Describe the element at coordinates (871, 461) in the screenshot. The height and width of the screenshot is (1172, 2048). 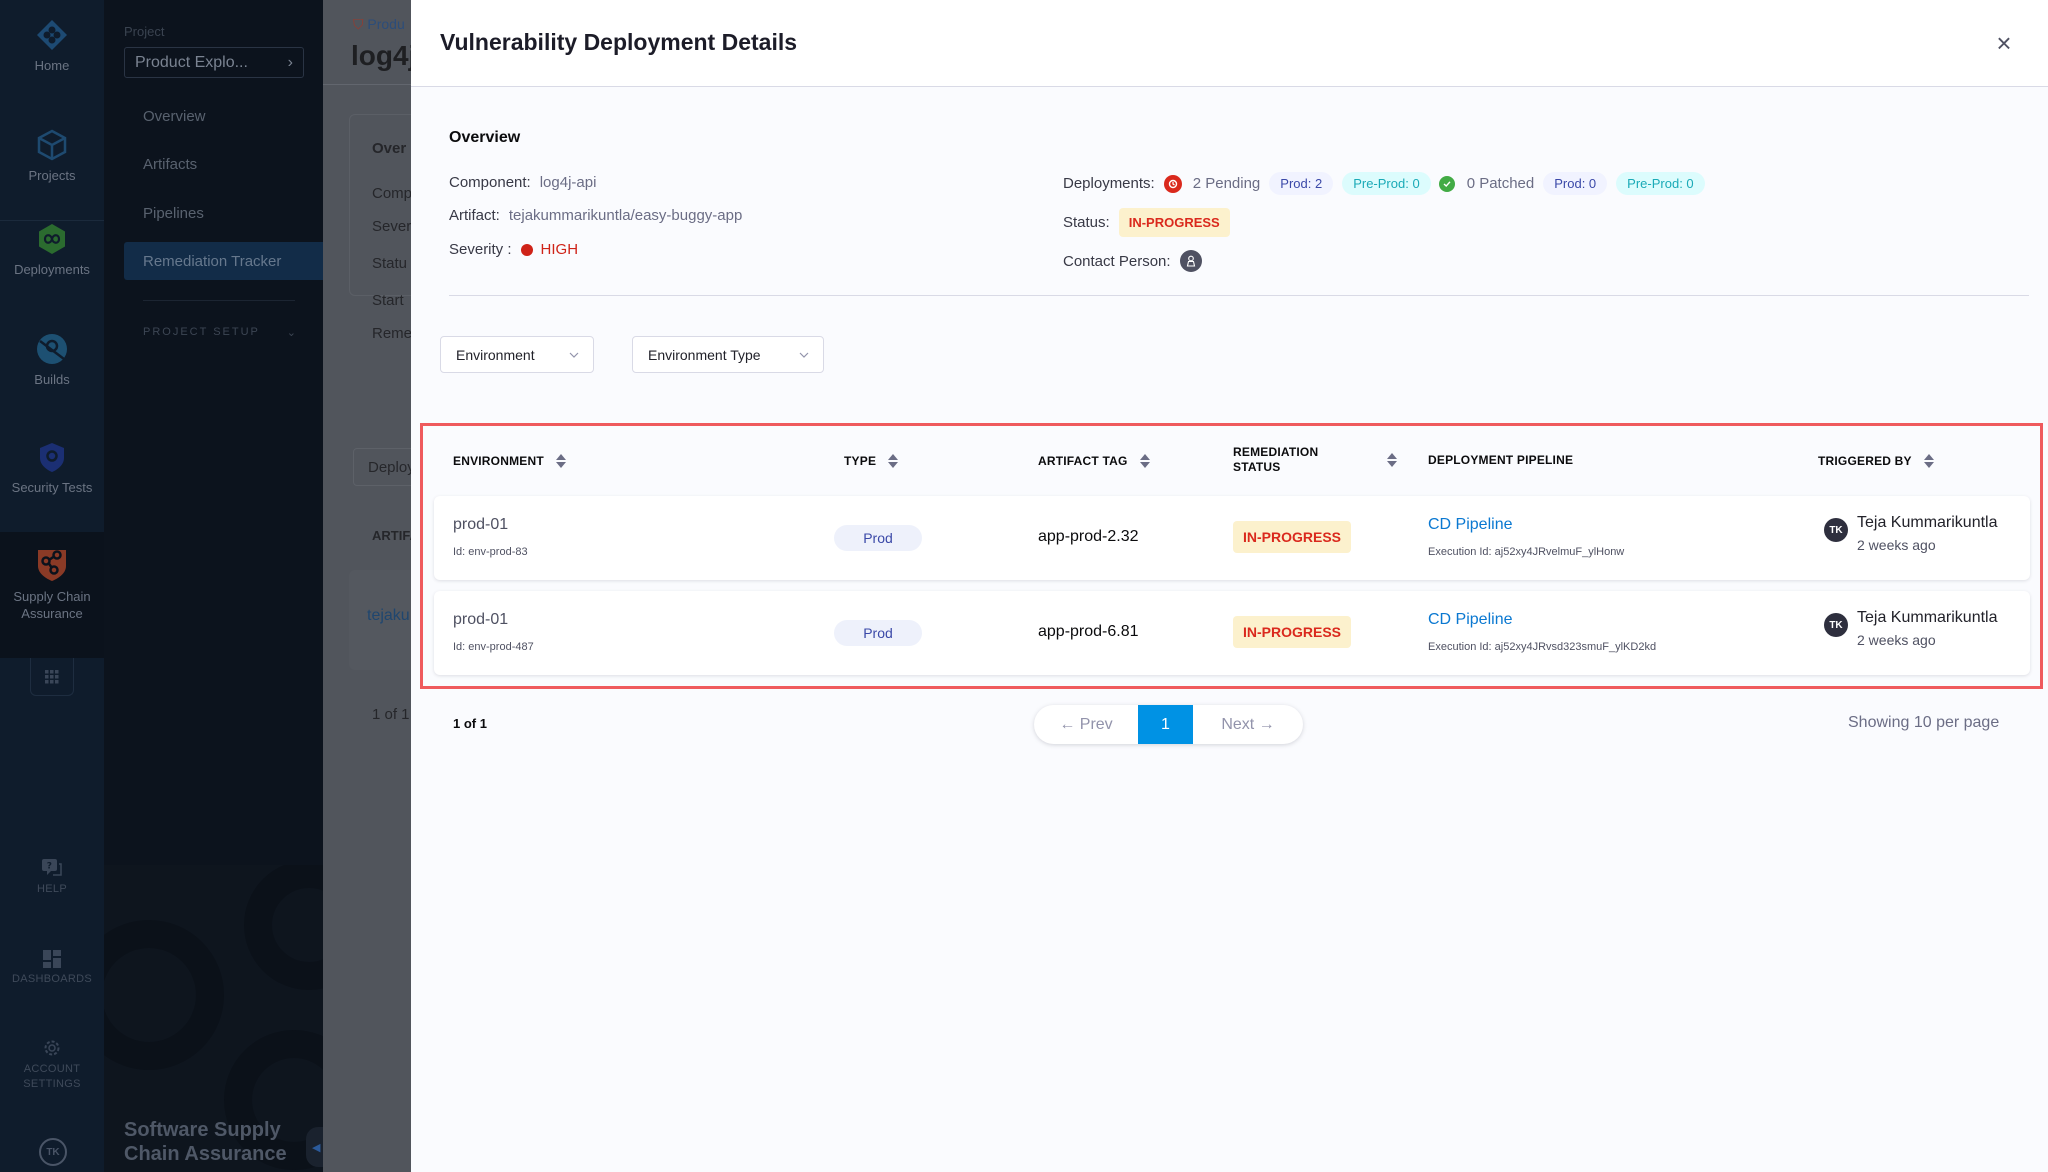
I see `column-header-type: TYPE` at that location.